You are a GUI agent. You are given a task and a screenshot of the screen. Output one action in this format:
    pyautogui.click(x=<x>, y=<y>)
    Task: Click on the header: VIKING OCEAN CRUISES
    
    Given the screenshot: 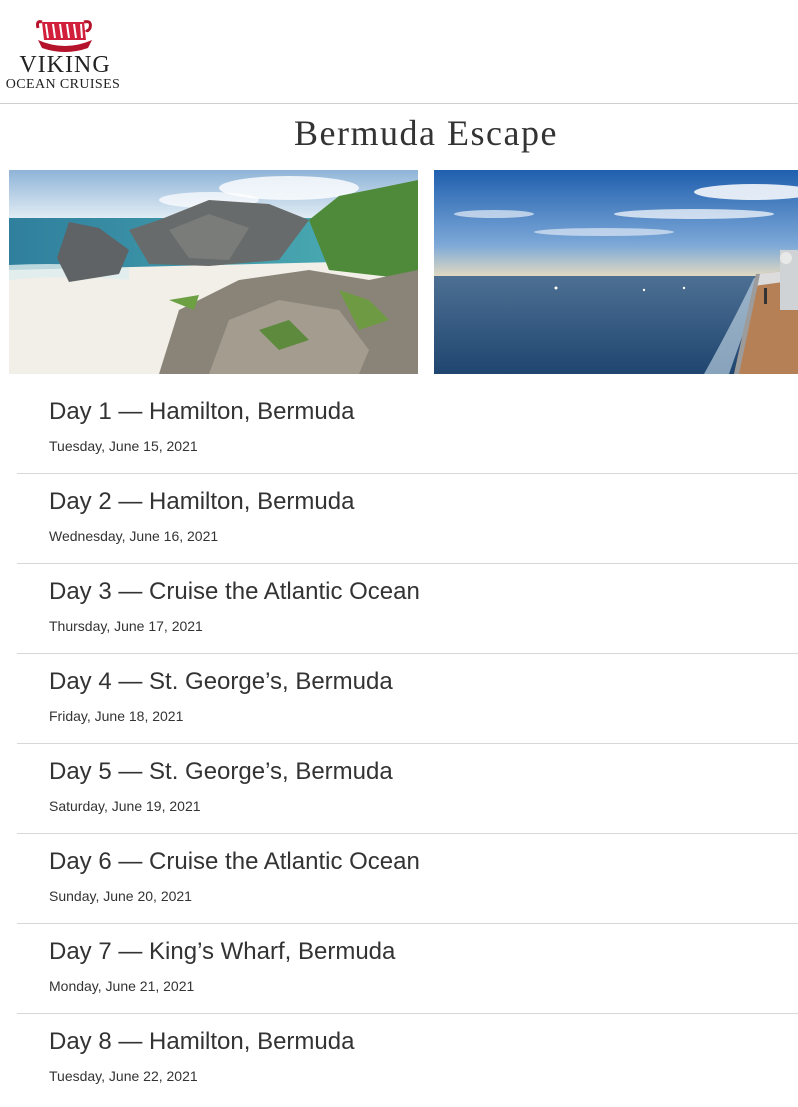 What is the action you would take?
    pyautogui.click(x=399, y=52)
    